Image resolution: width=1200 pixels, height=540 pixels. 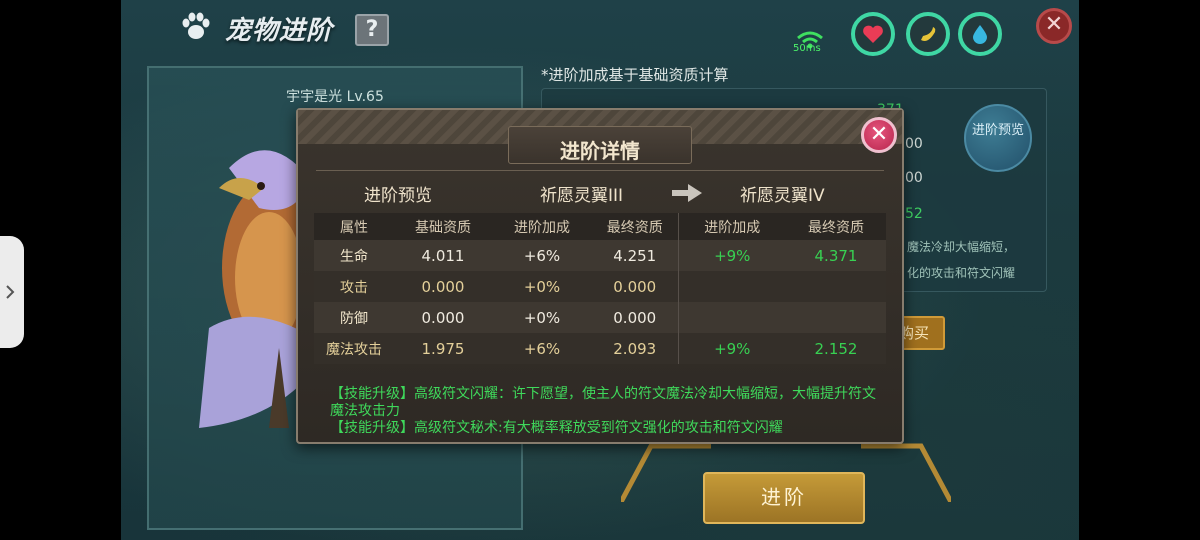 I want to click on skill-upgrade-text: 【技能升级】高级符文秘术:有大概率释放受到符文强化的攻击和符文闪耀, so click(x=556, y=428).